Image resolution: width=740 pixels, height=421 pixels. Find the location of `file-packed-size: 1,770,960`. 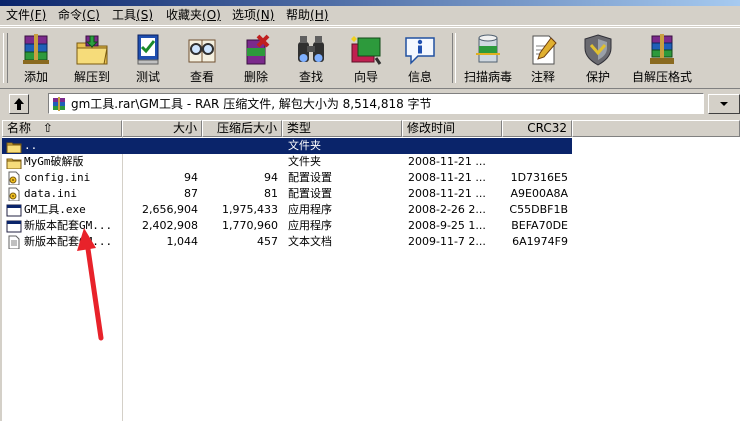

file-packed-size: 1,770,960 is located at coordinates (250, 225).